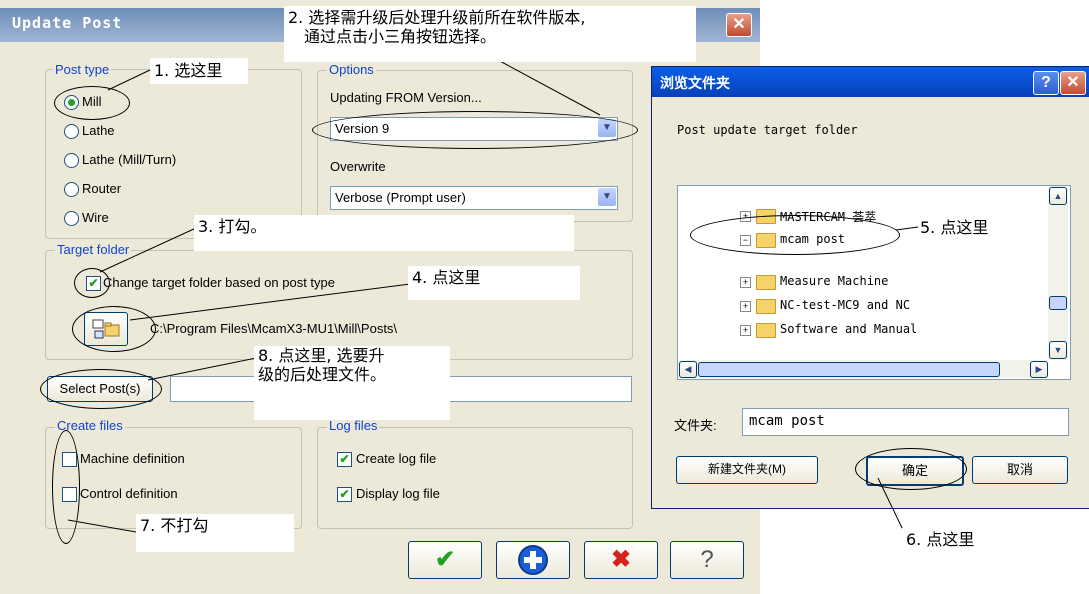 The height and width of the screenshot is (594, 1089). Describe the element at coordinates (494, 283) in the screenshot. I see `annotation-step4: 4. 点这里` at that location.